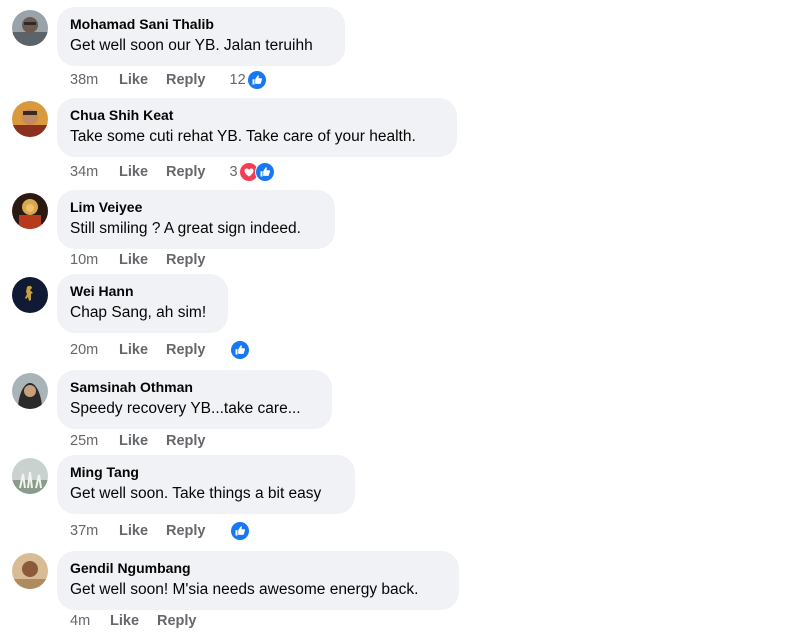  Describe the element at coordinates (94, 531) in the screenshot. I see `comment-timestamp: 37m` at that location.